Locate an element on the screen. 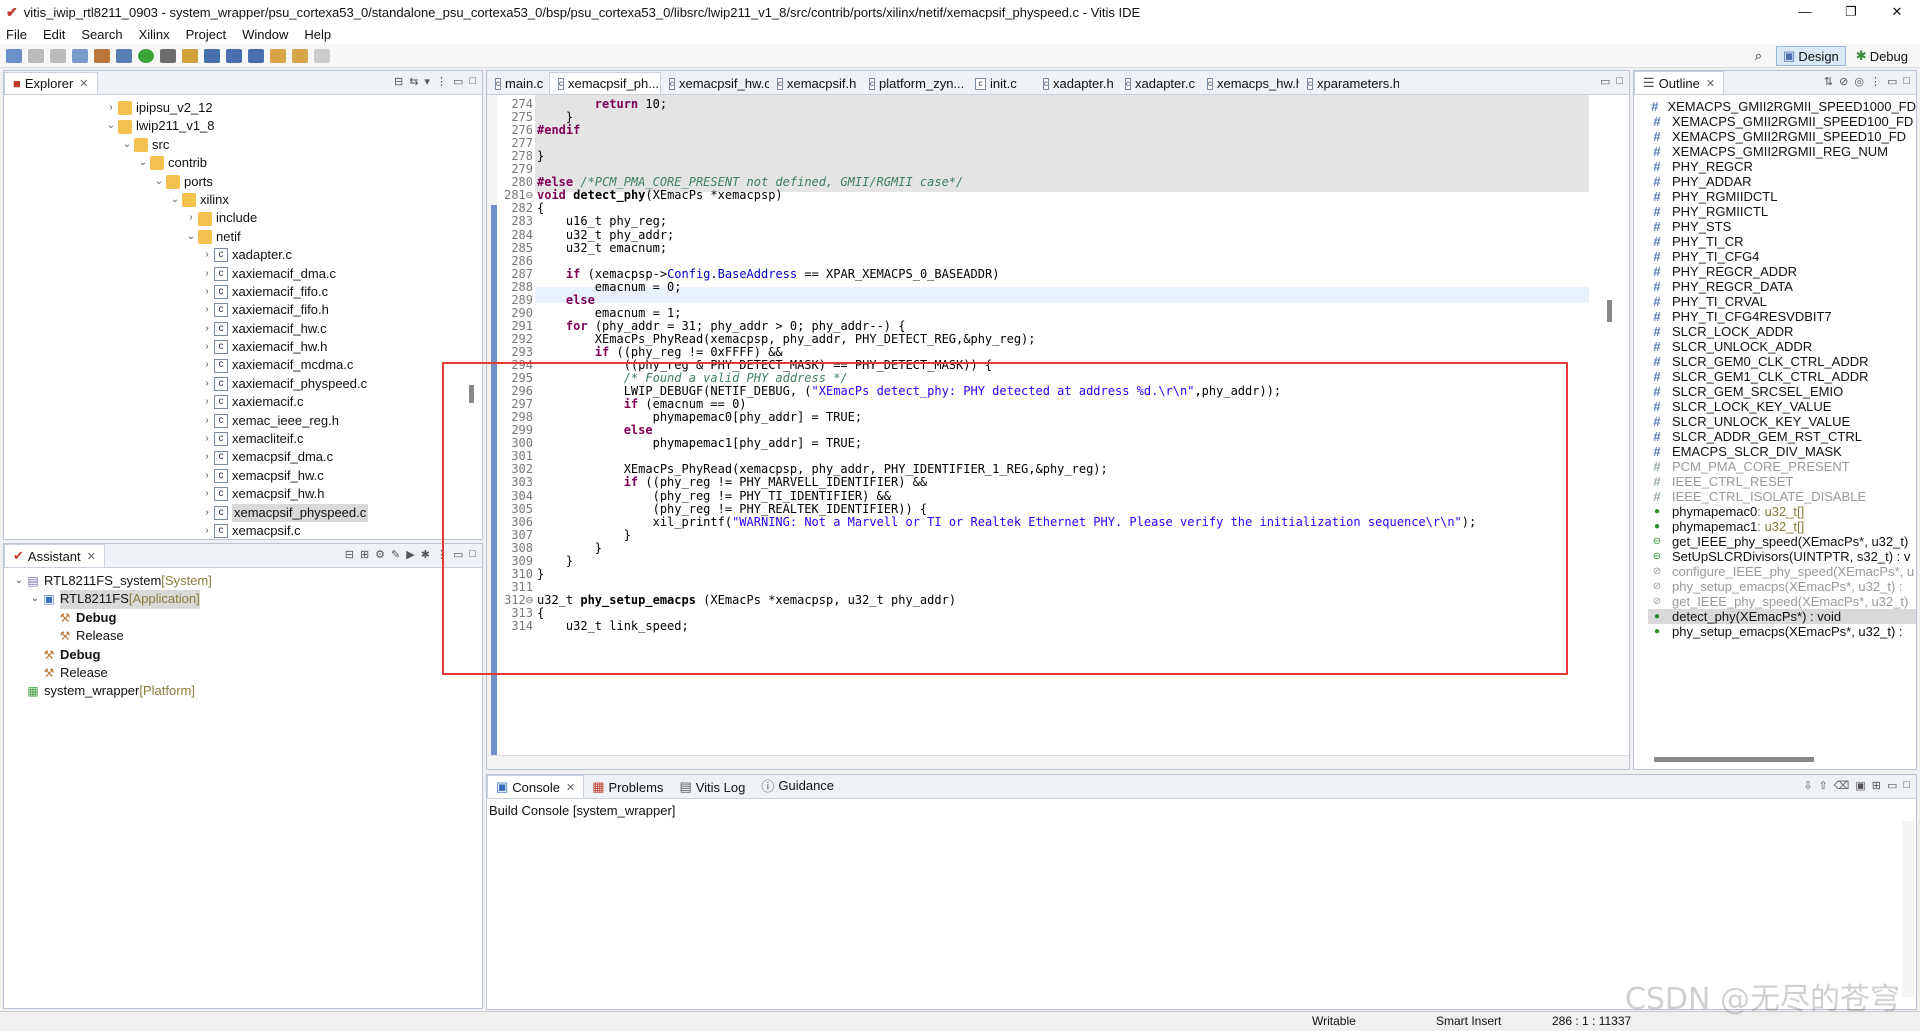  editor-tab: c xadapter.c is located at coordinates (1158, 83).